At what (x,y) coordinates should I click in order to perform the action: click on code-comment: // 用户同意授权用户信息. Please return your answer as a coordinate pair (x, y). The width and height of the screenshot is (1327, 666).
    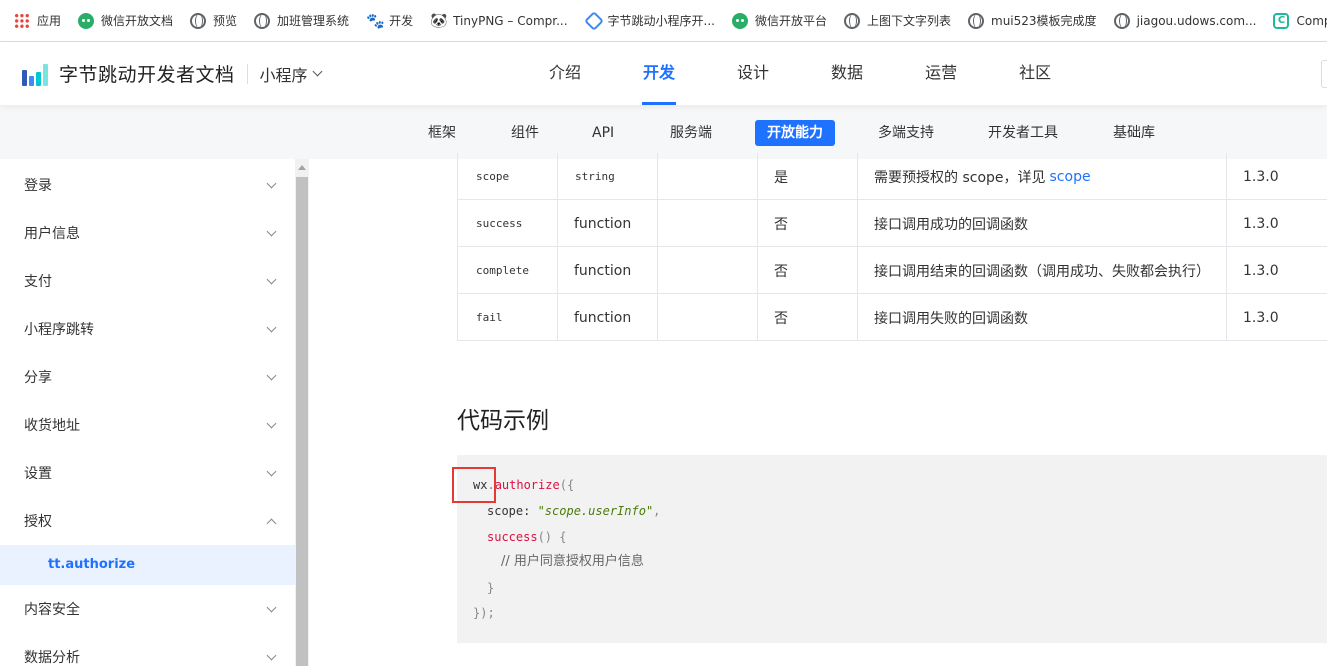
    Looking at the image, I should click on (572, 561).